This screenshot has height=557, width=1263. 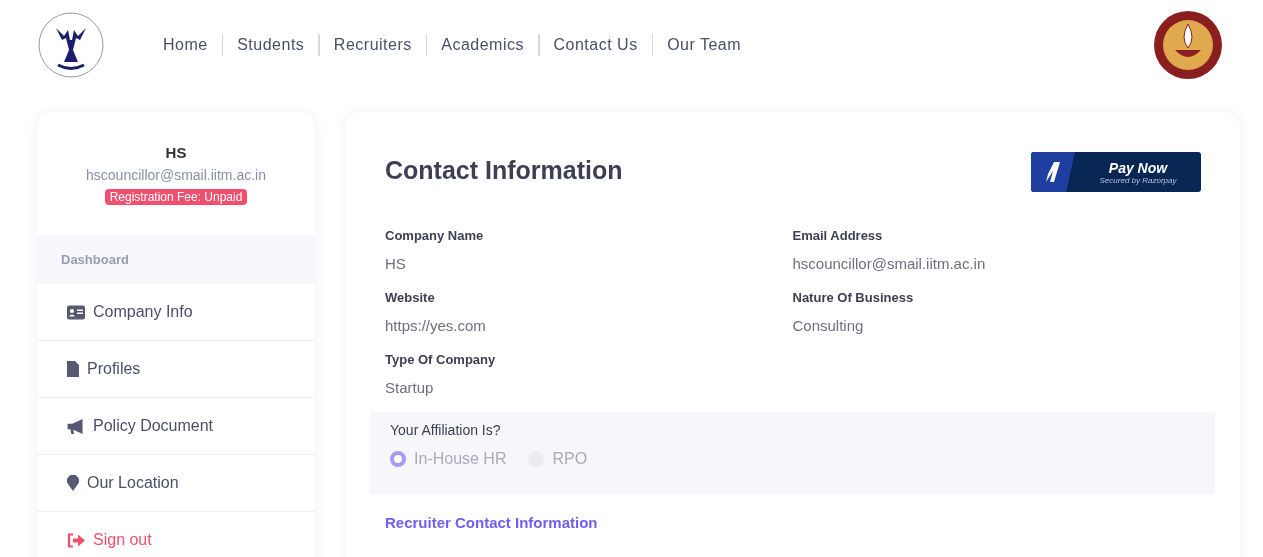 I want to click on sidebar-item: Profiles, so click(x=176, y=368).